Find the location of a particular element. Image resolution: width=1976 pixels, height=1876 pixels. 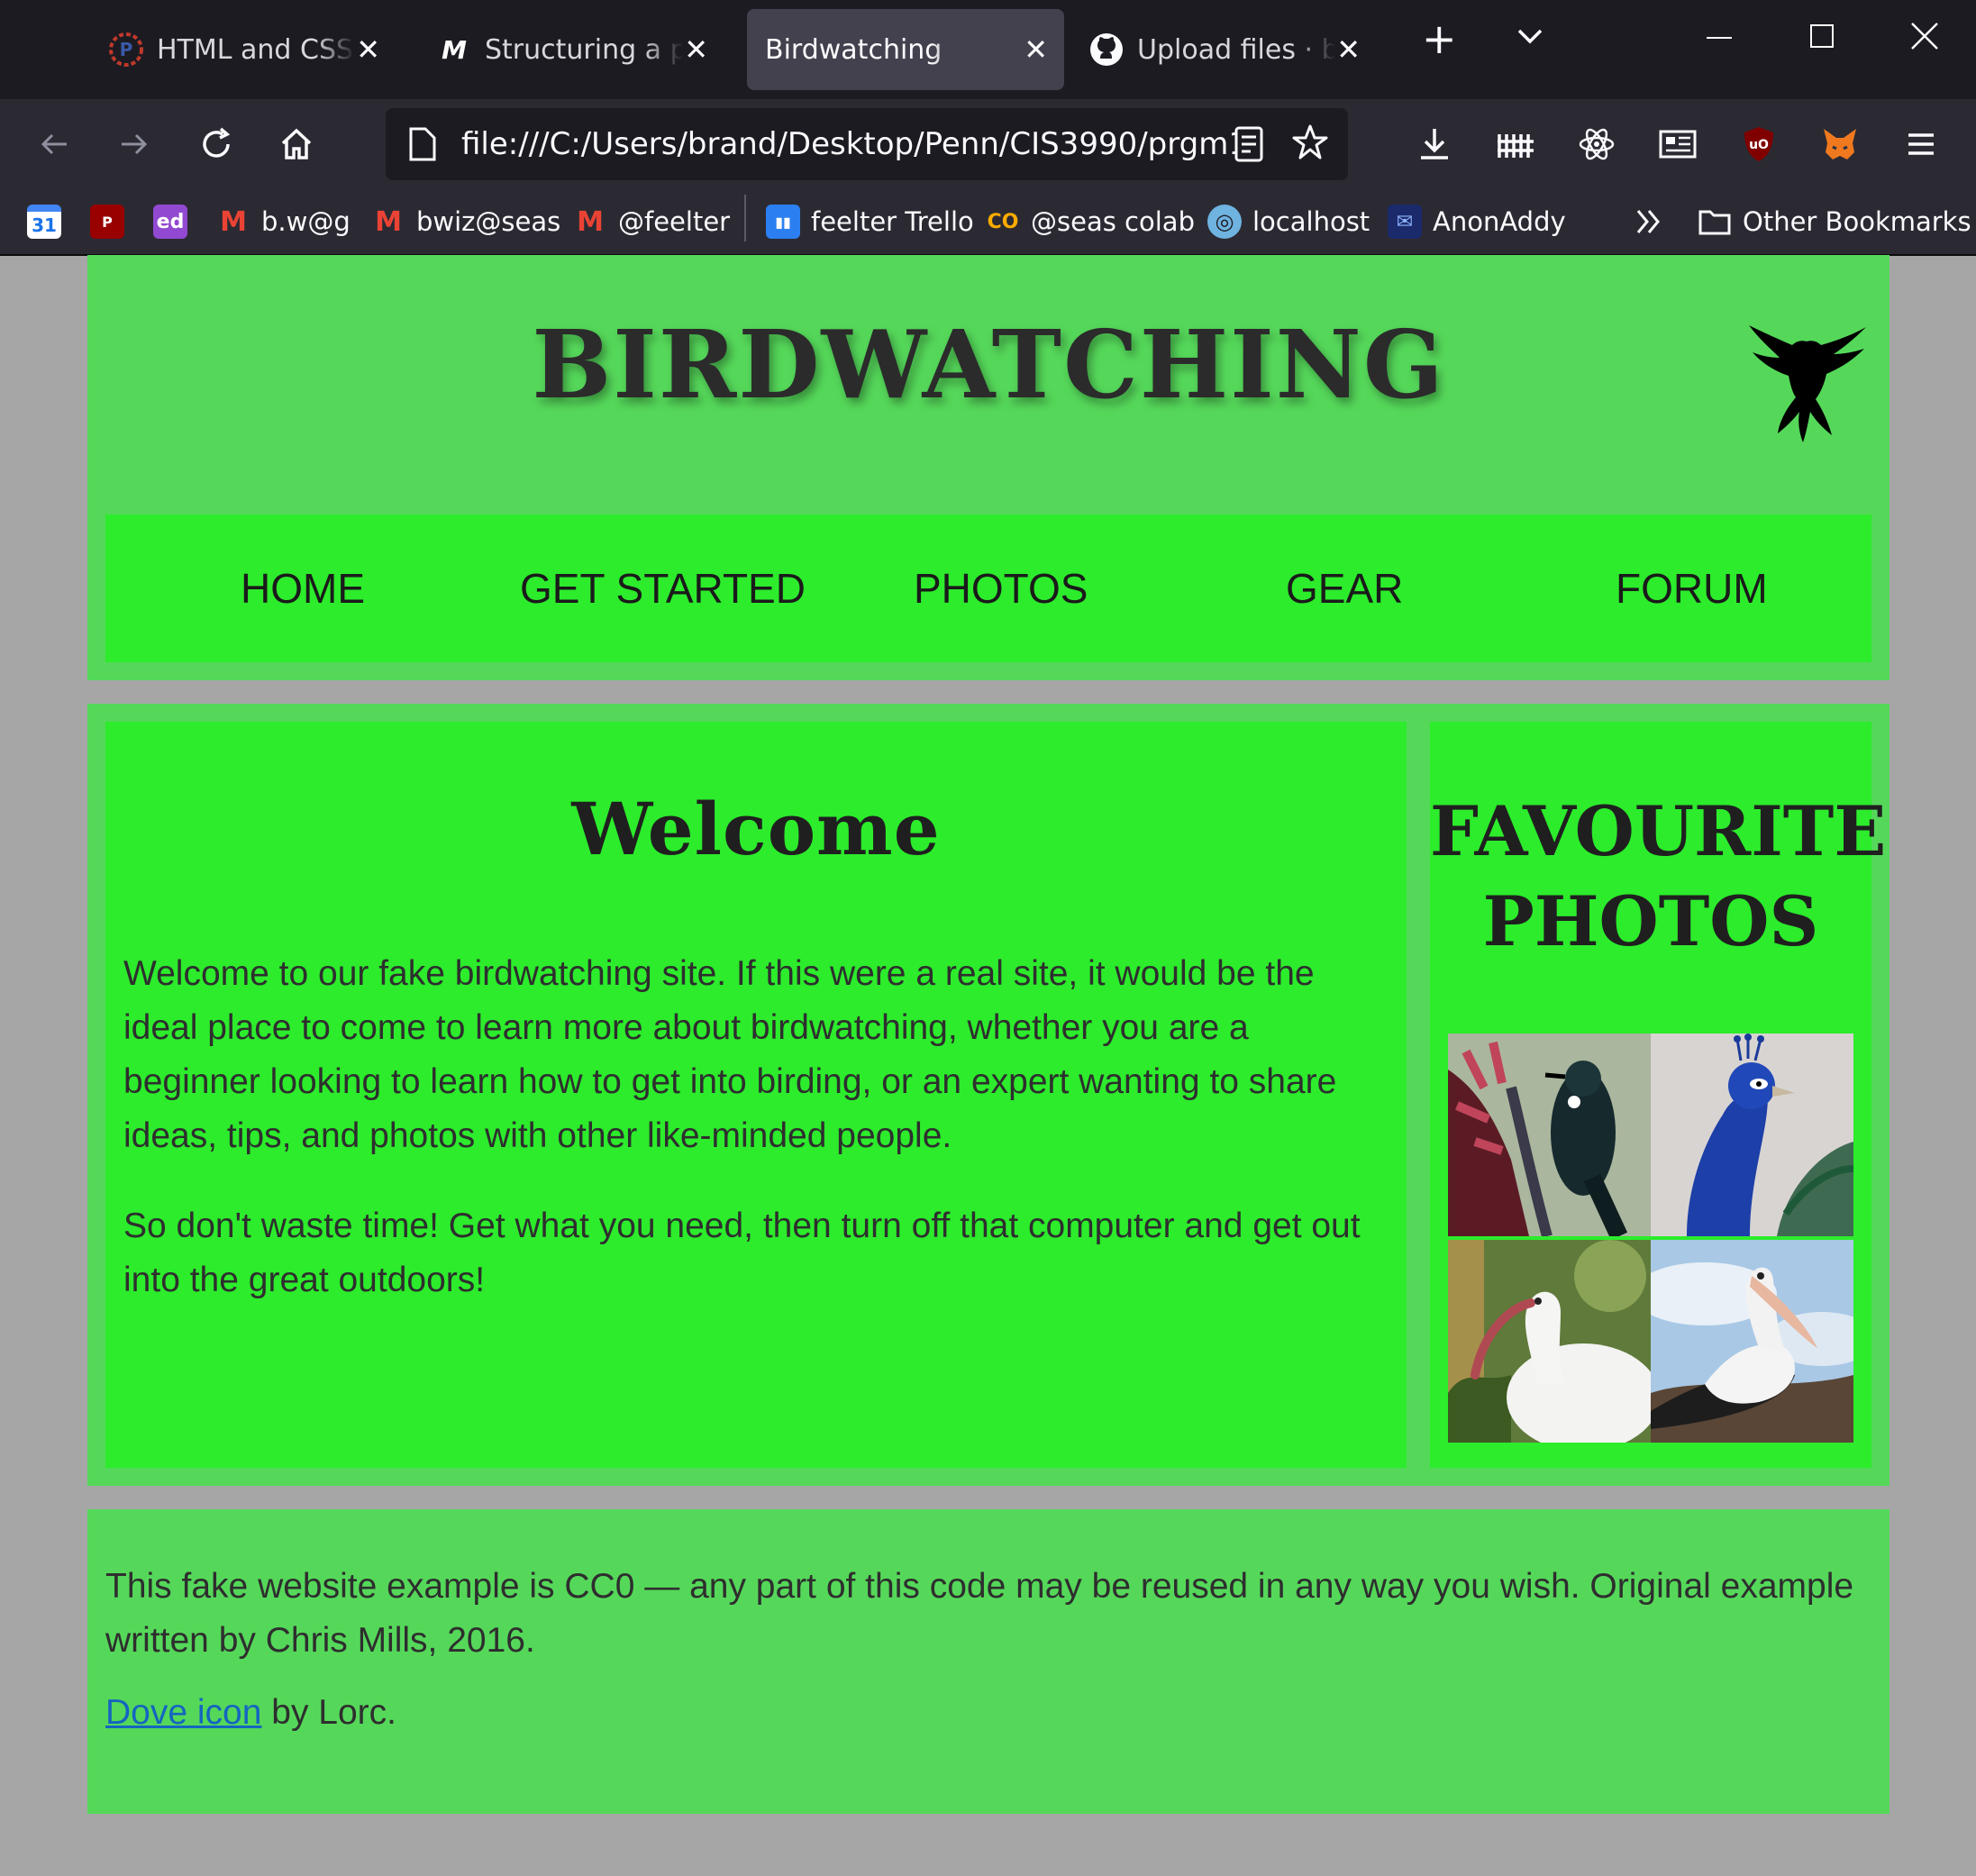

bookmark-trello: ▮▮ feelter Trello is located at coordinates (870, 221).